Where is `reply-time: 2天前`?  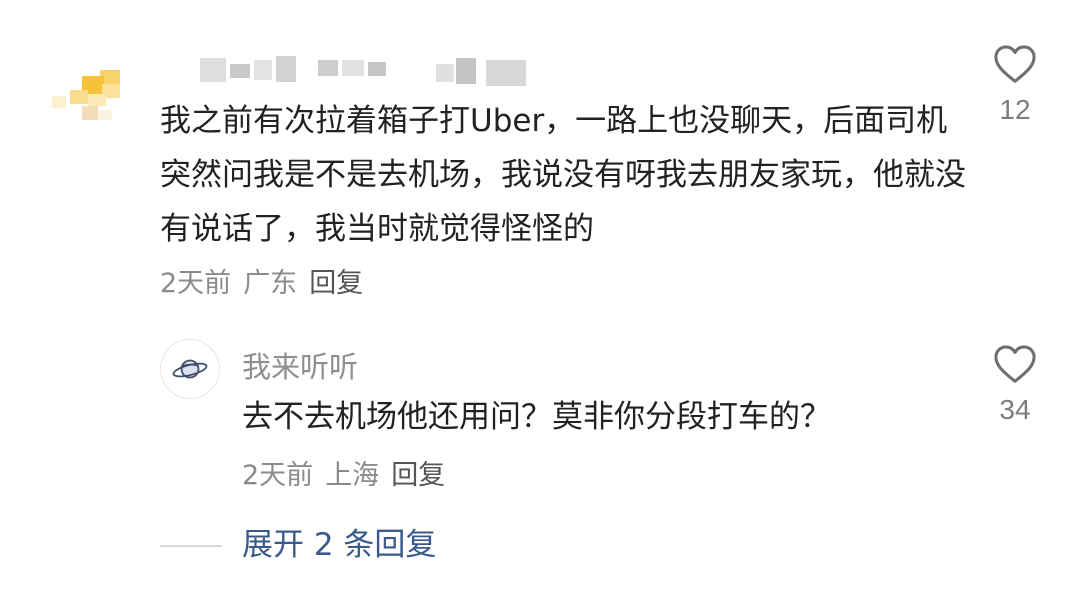
reply-time: 2天前 is located at coordinates (278, 475).